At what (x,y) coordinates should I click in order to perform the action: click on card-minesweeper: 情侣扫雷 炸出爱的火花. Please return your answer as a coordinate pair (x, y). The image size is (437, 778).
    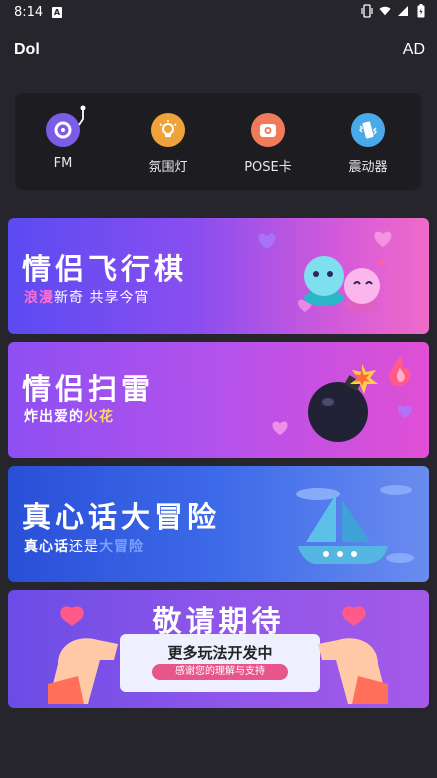
    Looking at the image, I should click on (218, 400).